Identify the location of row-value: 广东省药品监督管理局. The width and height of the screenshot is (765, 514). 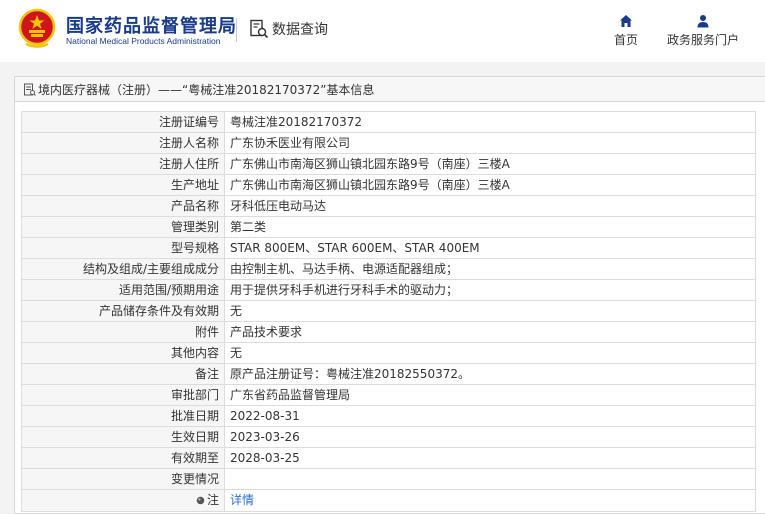
(490, 395).